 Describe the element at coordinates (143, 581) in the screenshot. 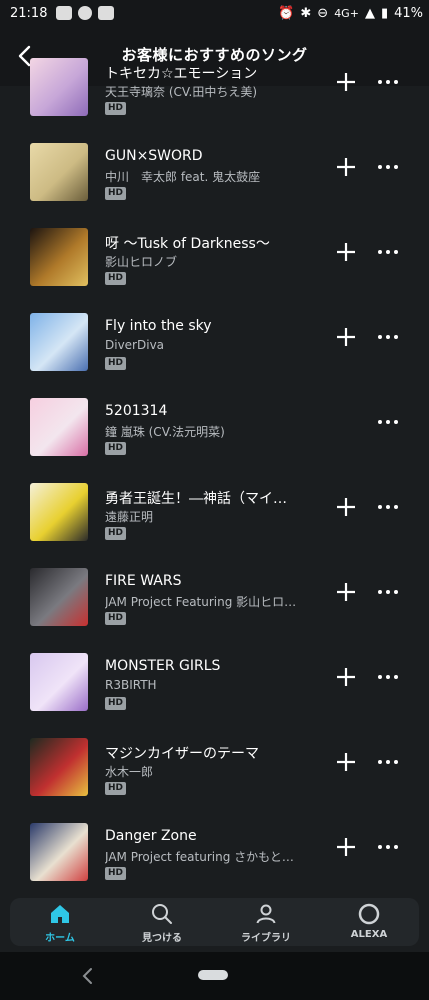

I see `track-title: FIRE WARS` at that location.